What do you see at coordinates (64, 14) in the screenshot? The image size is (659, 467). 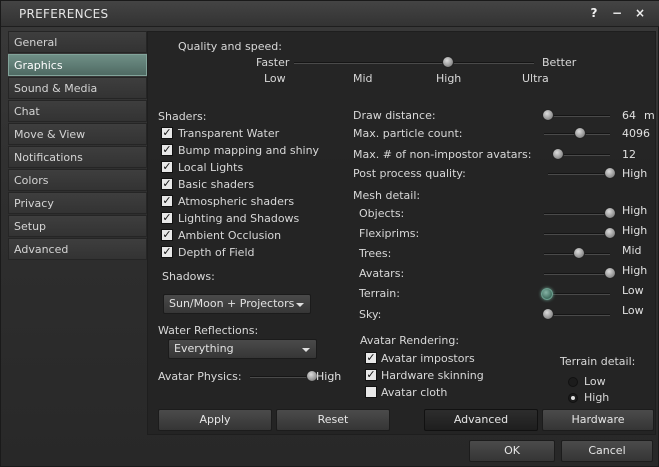 I see `window-title: PREFERENCES` at bounding box center [64, 14].